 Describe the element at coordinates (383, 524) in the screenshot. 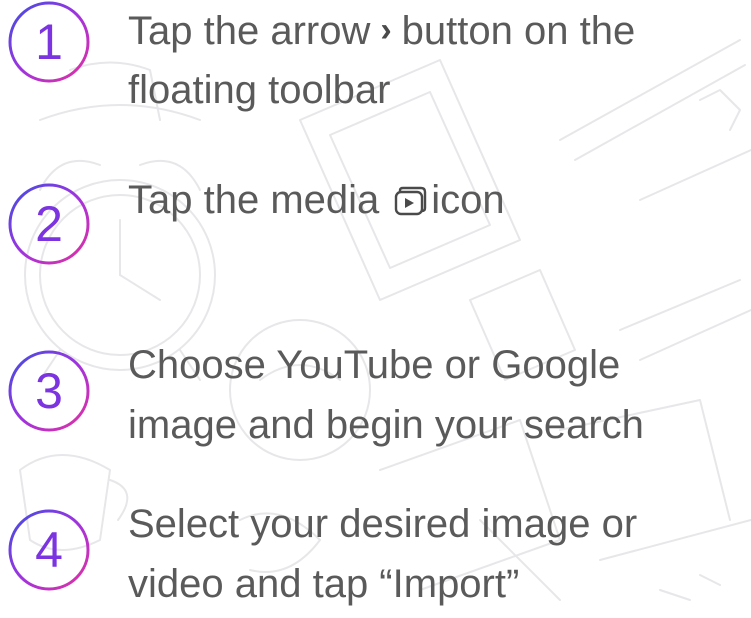

I see `step-line-1: Select your desired image or` at that location.